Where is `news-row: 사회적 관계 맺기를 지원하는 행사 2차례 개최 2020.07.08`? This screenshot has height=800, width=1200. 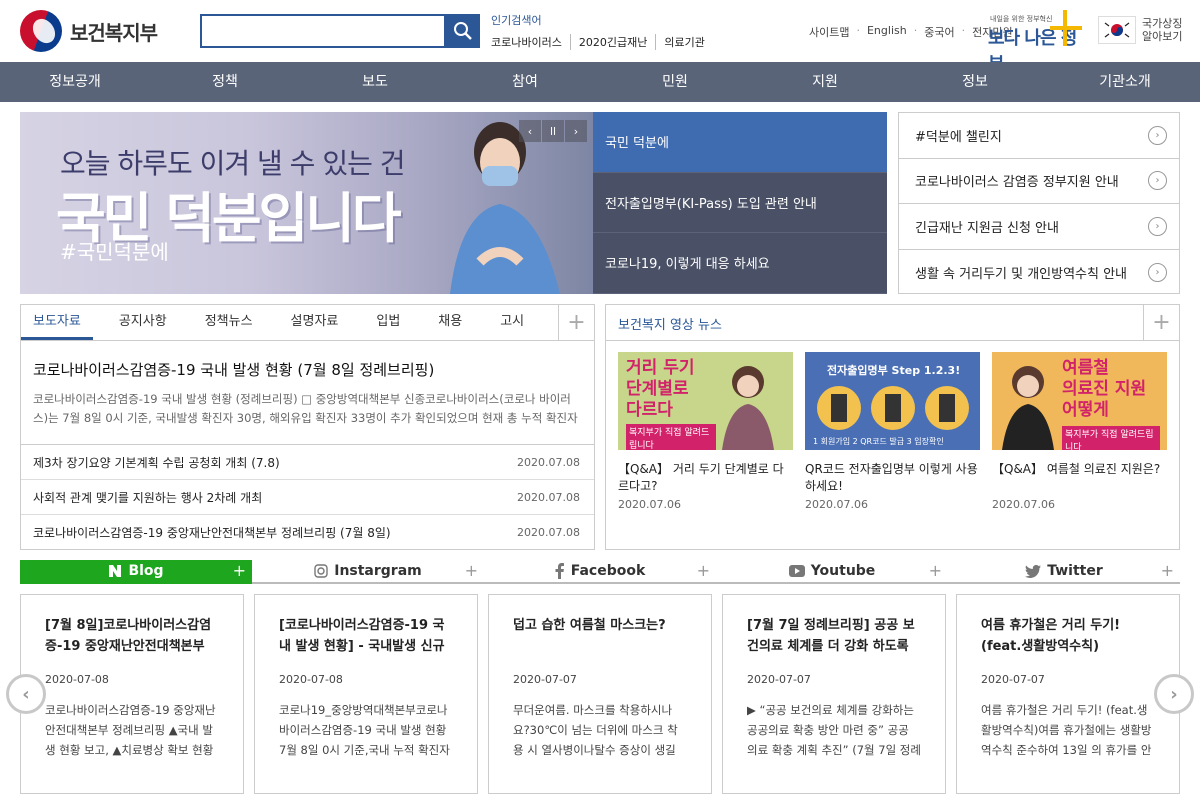
news-row: 사회적 관계 맺기를 지원하는 행사 2차례 개최 2020.07.08 is located at coordinates (307, 497).